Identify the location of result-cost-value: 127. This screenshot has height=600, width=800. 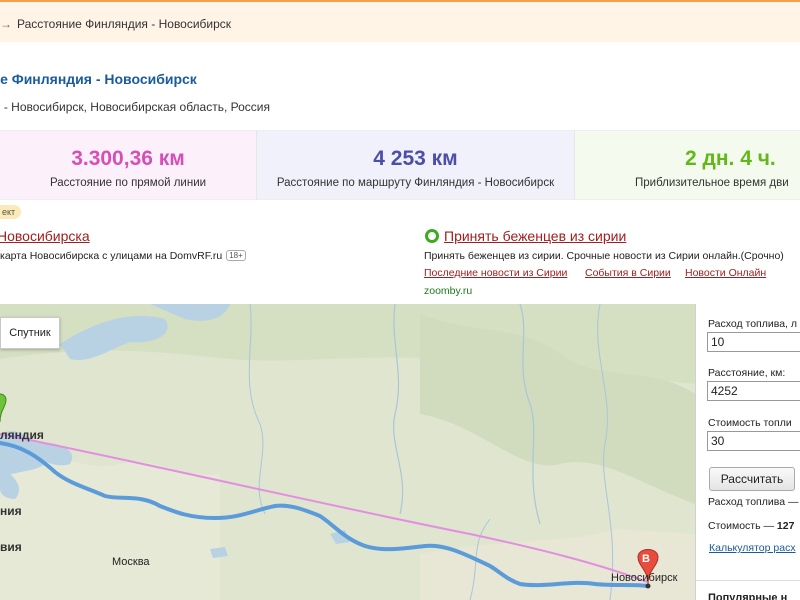
(785, 526).